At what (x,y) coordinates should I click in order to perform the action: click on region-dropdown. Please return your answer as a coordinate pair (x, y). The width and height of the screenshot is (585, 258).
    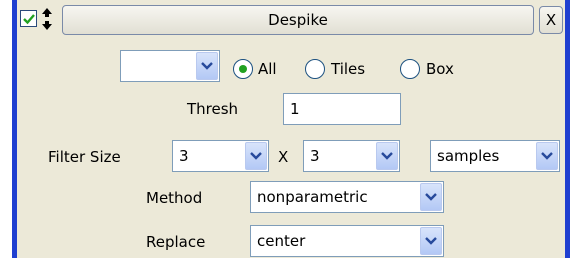
    Looking at the image, I should click on (170, 66).